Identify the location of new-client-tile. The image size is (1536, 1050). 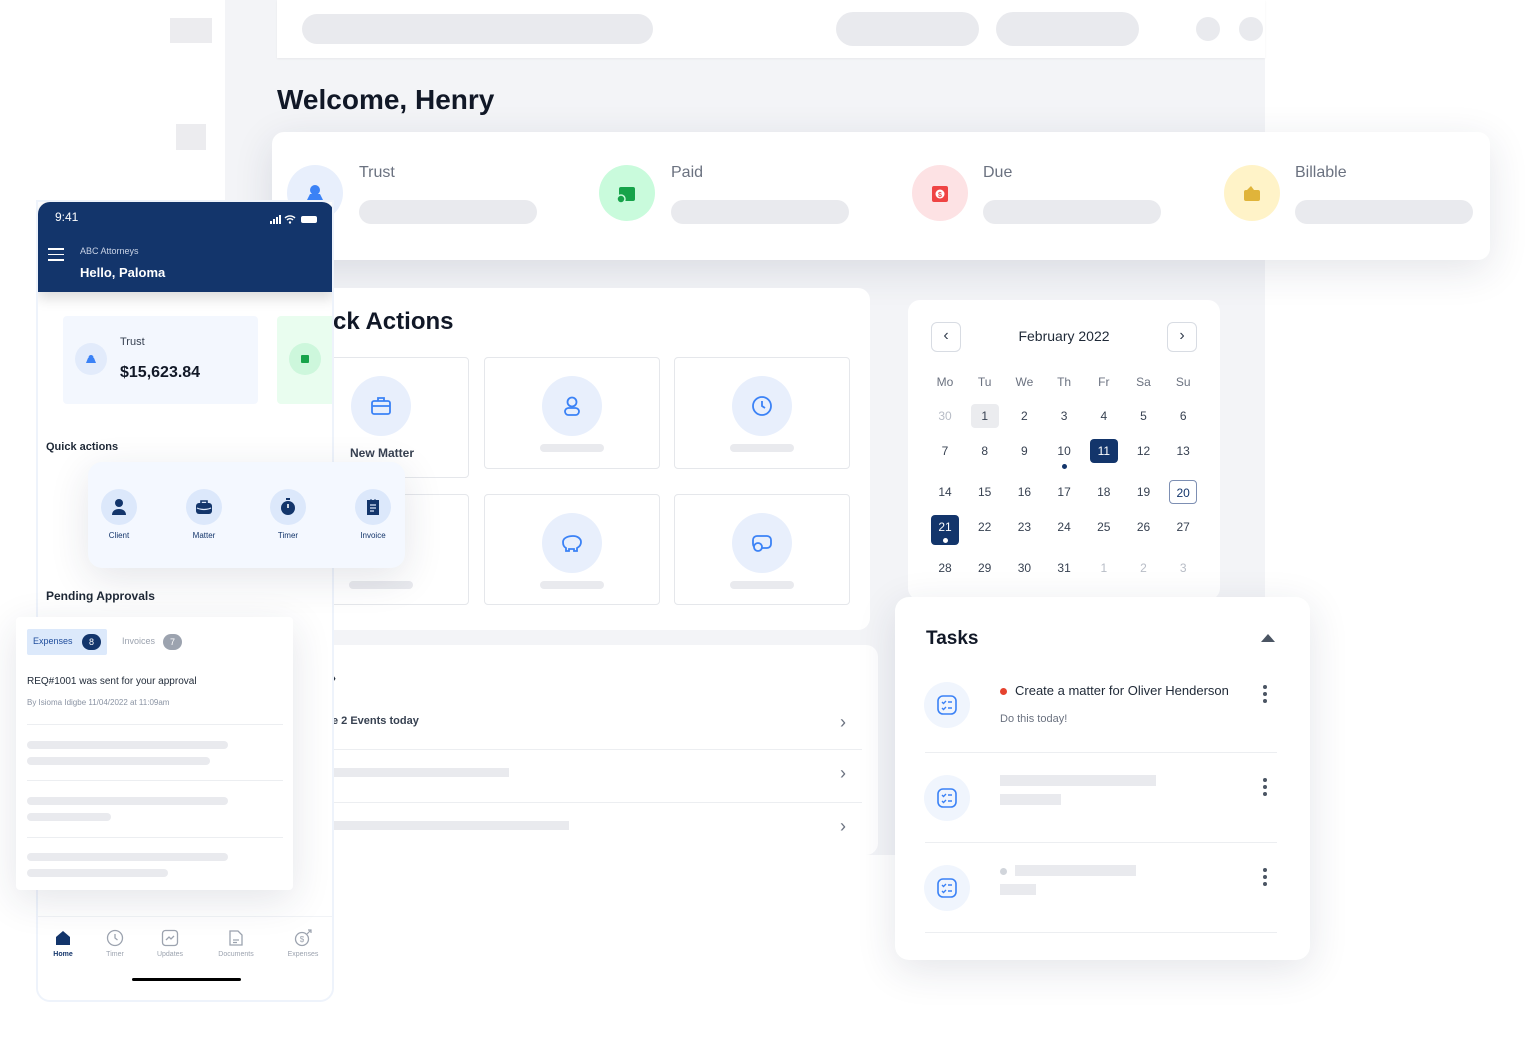
(572, 413).